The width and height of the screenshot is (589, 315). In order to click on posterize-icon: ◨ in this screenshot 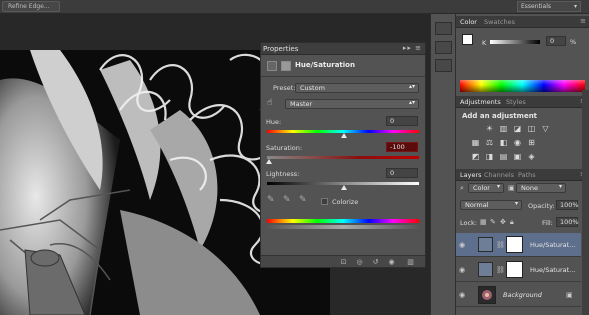, I will do `click(489, 157)`.